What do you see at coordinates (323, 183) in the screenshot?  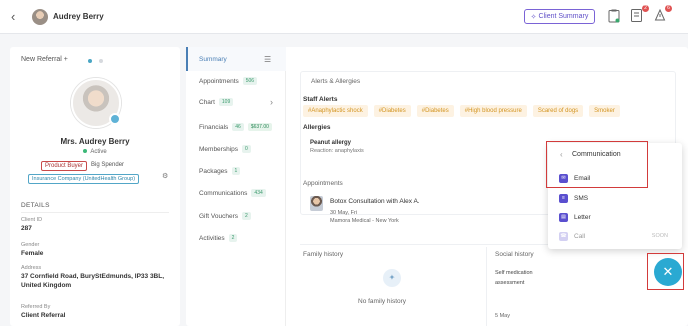 I see `appointments-title: Appointments` at bounding box center [323, 183].